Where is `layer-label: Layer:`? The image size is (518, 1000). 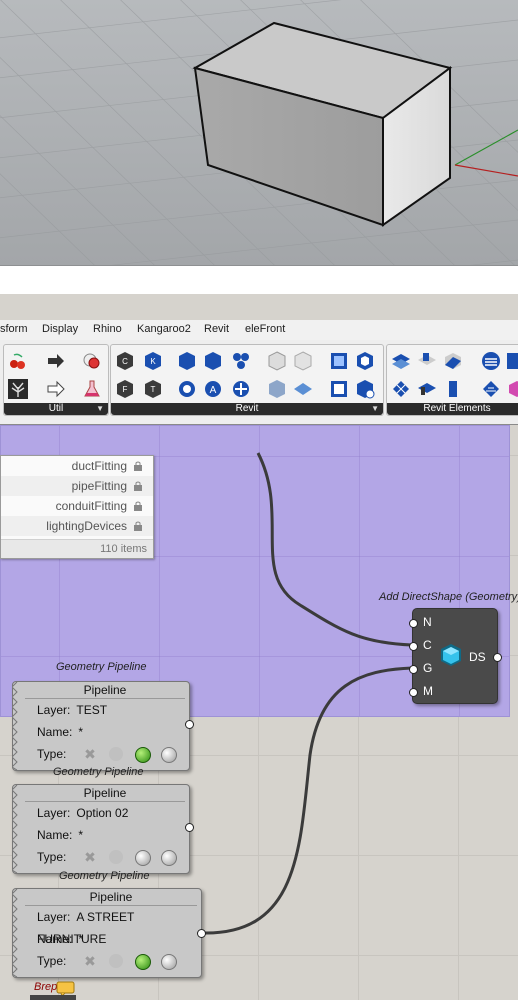 layer-label: Layer: is located at coordinates (54, 917).